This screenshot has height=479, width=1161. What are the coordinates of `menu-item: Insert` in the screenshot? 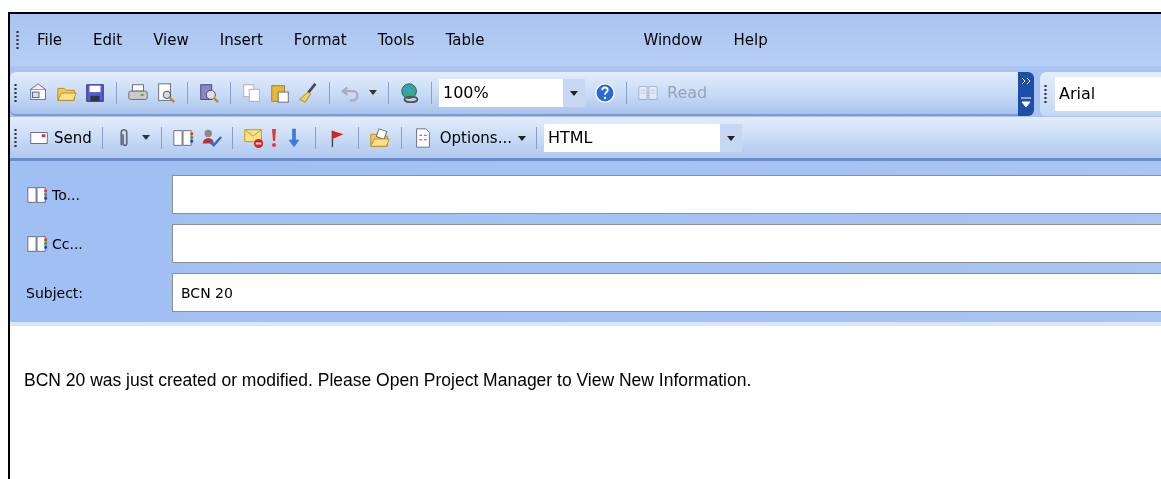 It's located at (241, 40).